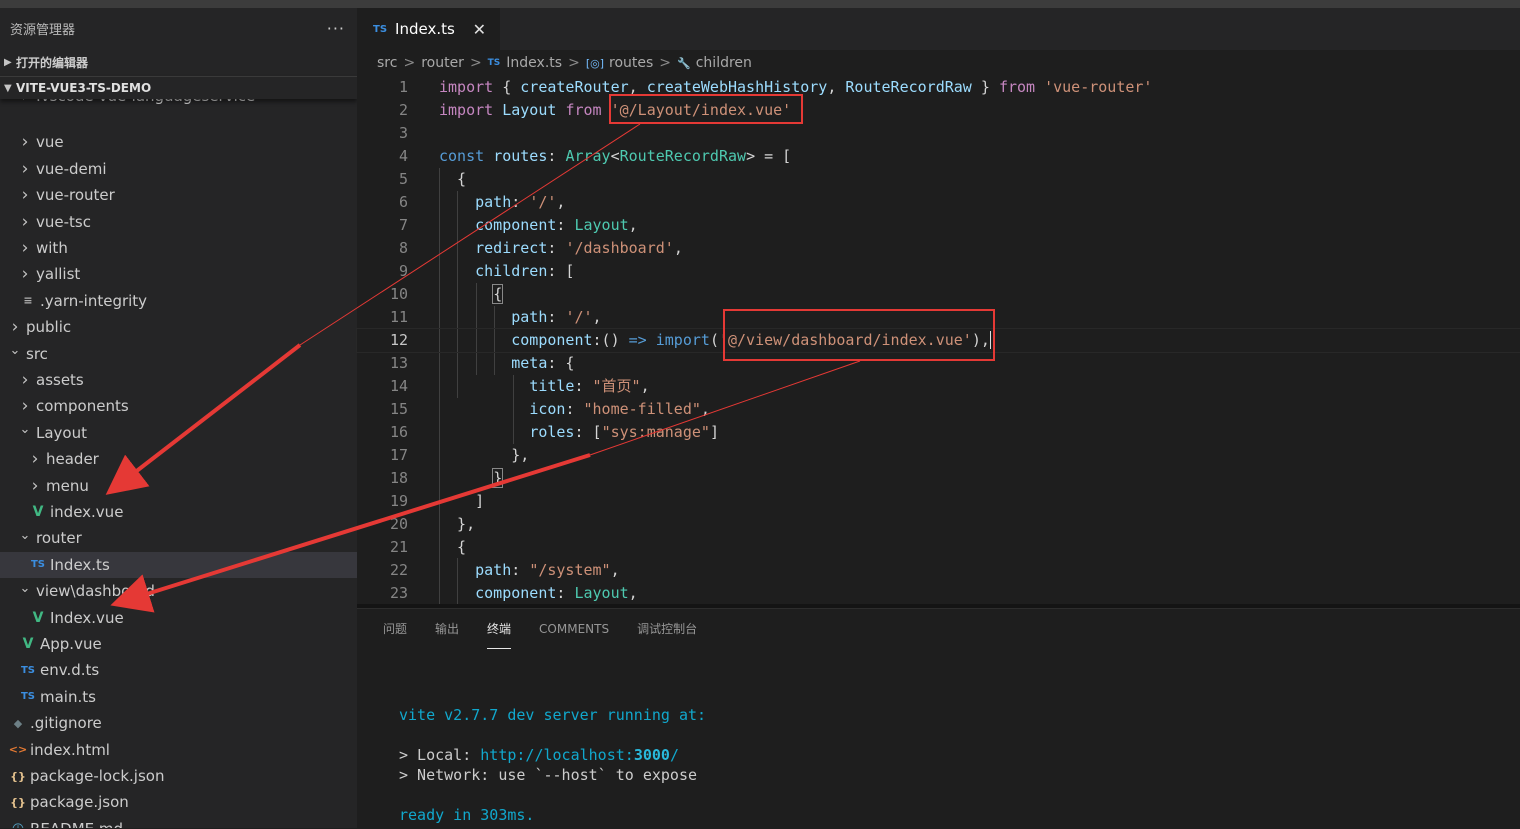  What do you see at coordinates (66, 723) in the screenshot?
I see `tree-item-label: .gitignore` at bounding box center [66, 723].